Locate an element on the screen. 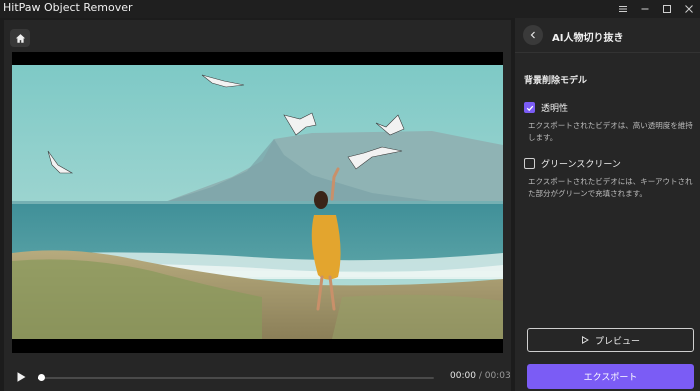  export-label: エクスポート is located at coordinates (610, 378).